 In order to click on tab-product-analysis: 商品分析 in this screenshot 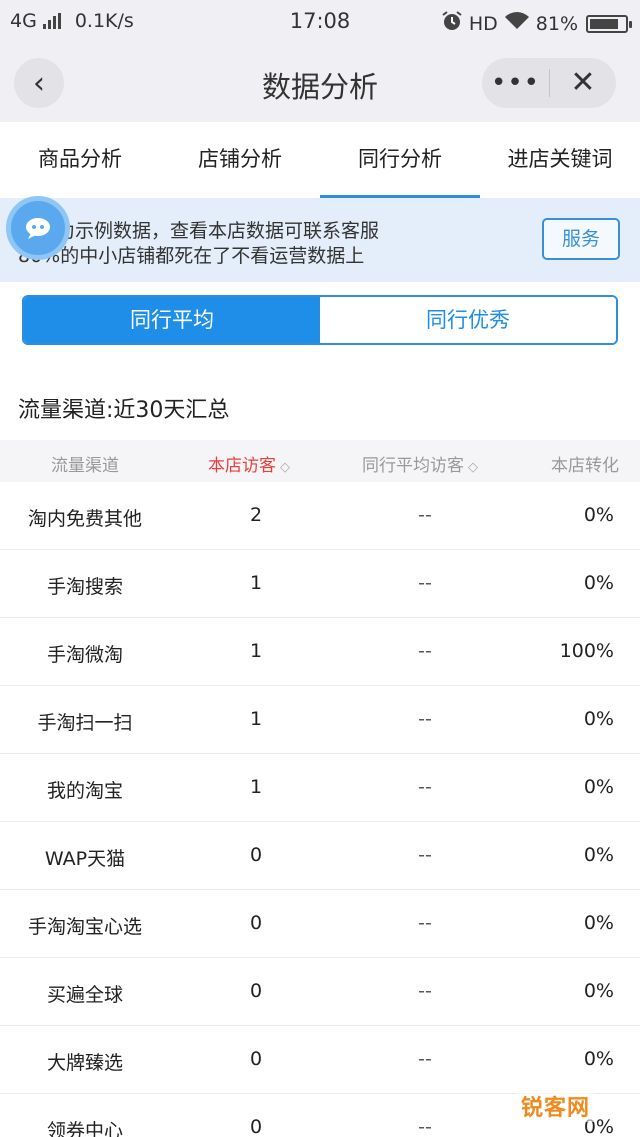, I will do `click(80, 160)`.